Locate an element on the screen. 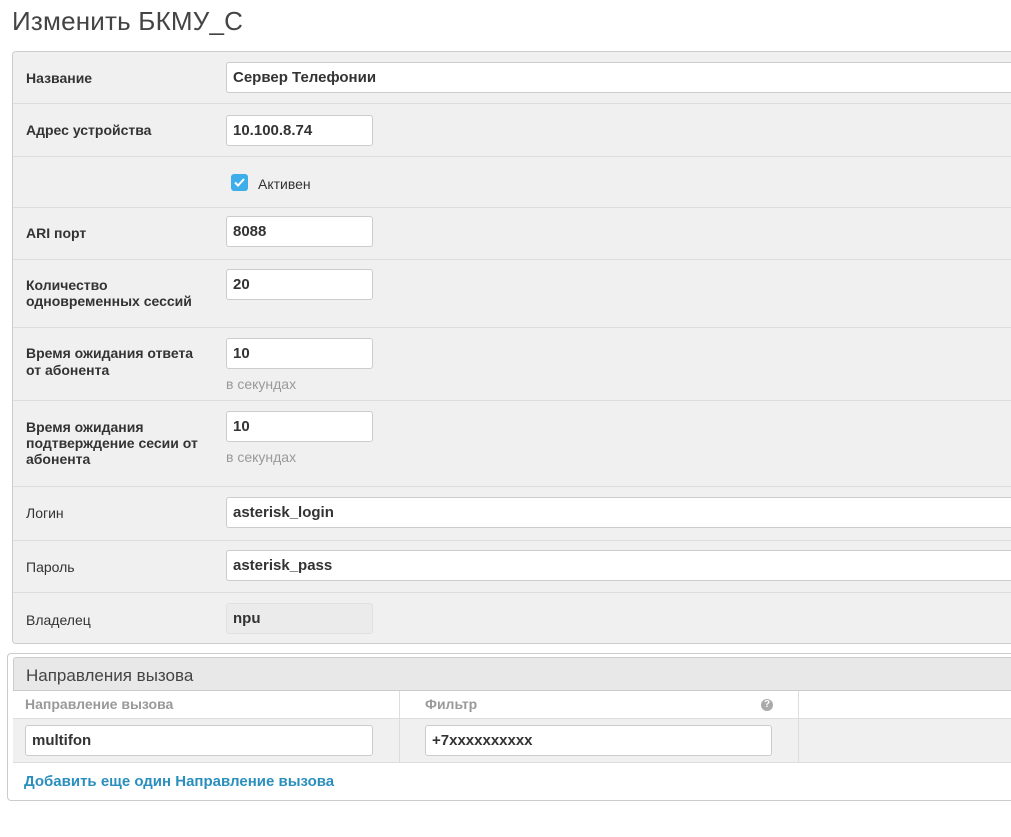 This screenshot has width=1011, height=837. password-input: asterisk_pass is located at coordinates (618, 565).